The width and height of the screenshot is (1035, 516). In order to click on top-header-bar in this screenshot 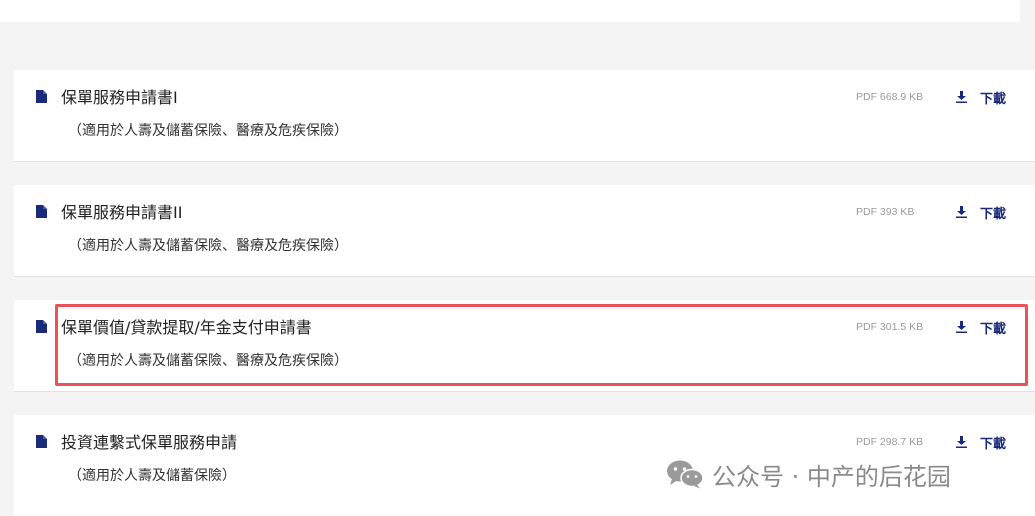, I will do `click(510, 11)`.